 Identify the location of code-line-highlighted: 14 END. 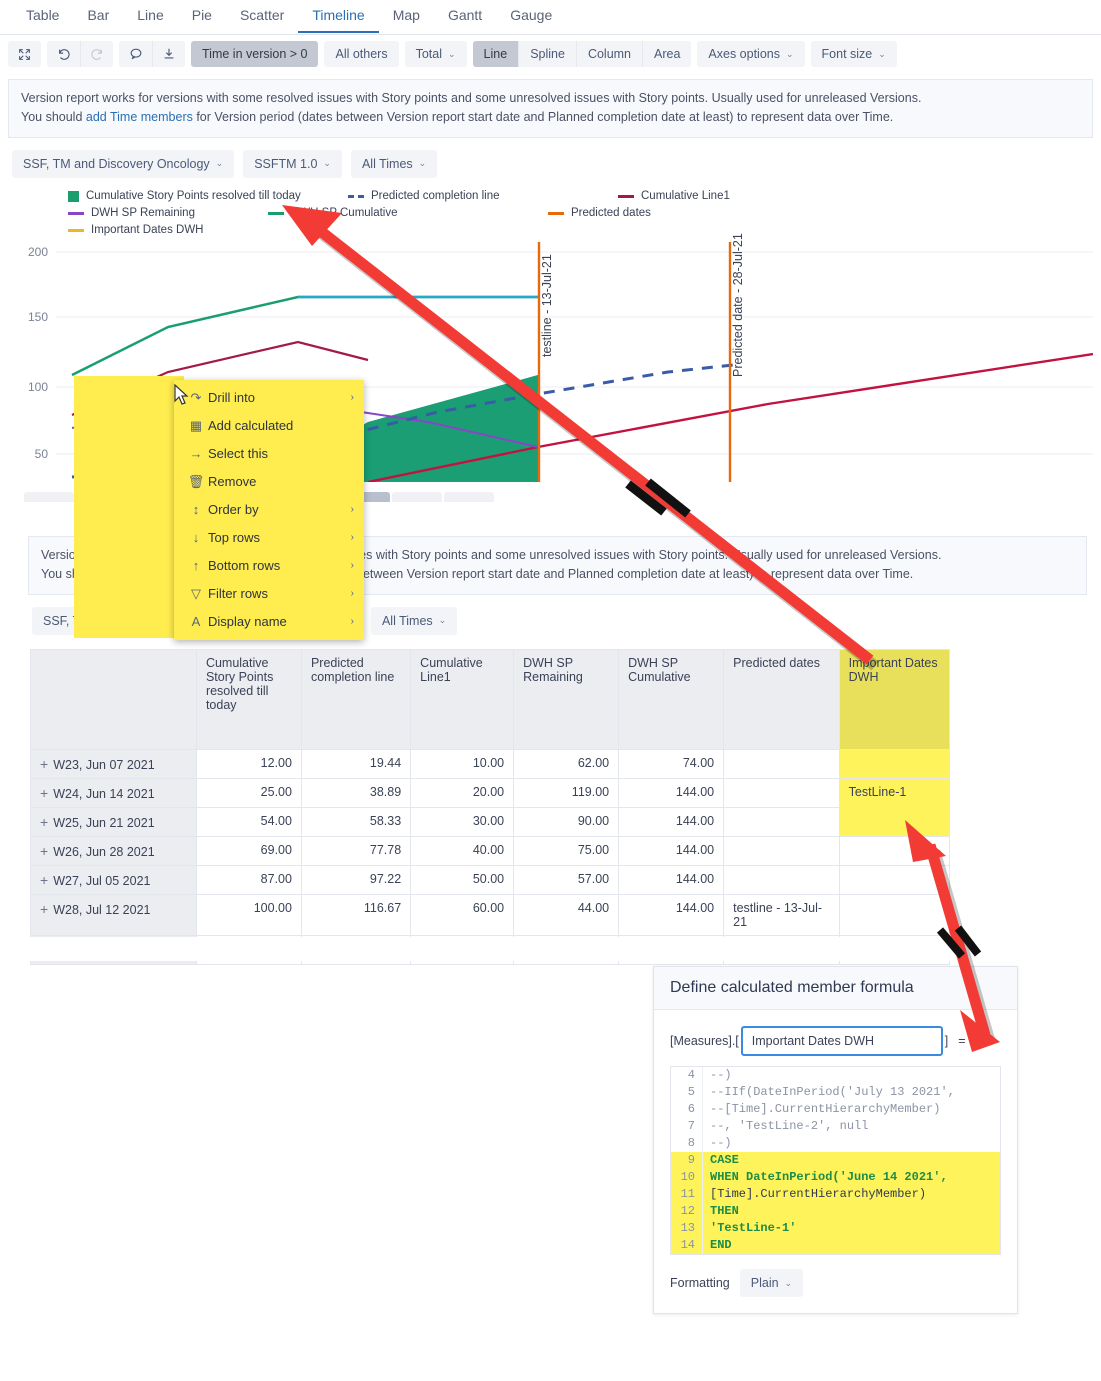
(835, 1246).